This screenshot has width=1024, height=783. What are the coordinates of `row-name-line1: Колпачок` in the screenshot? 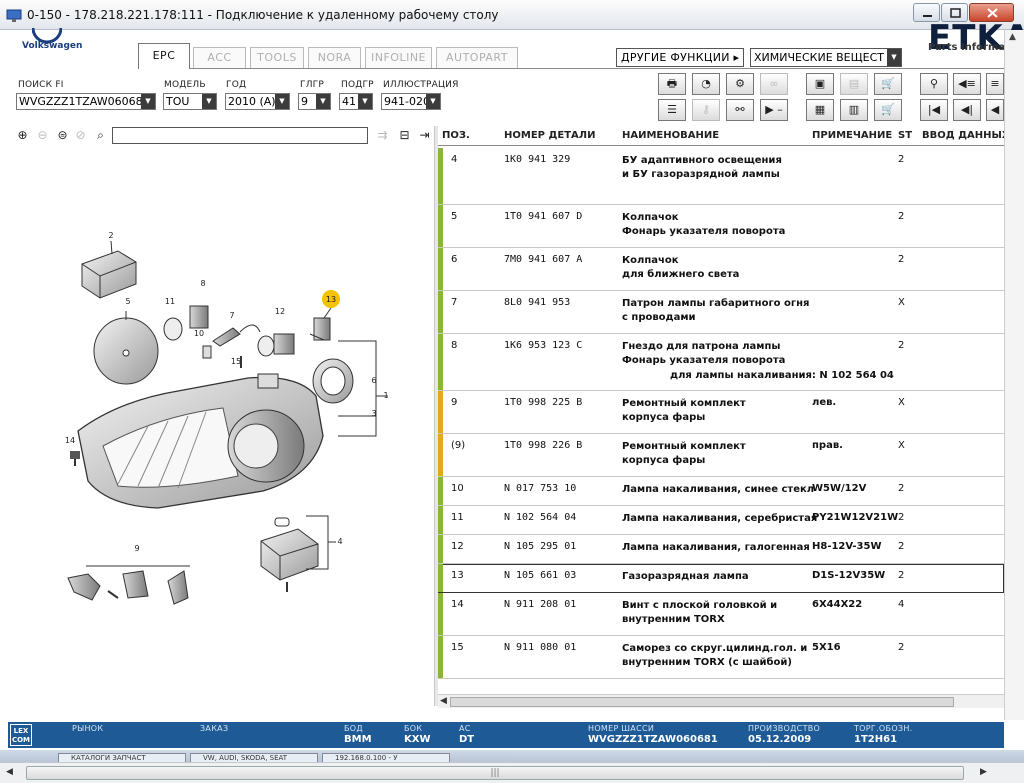 It's located at (650, 260).